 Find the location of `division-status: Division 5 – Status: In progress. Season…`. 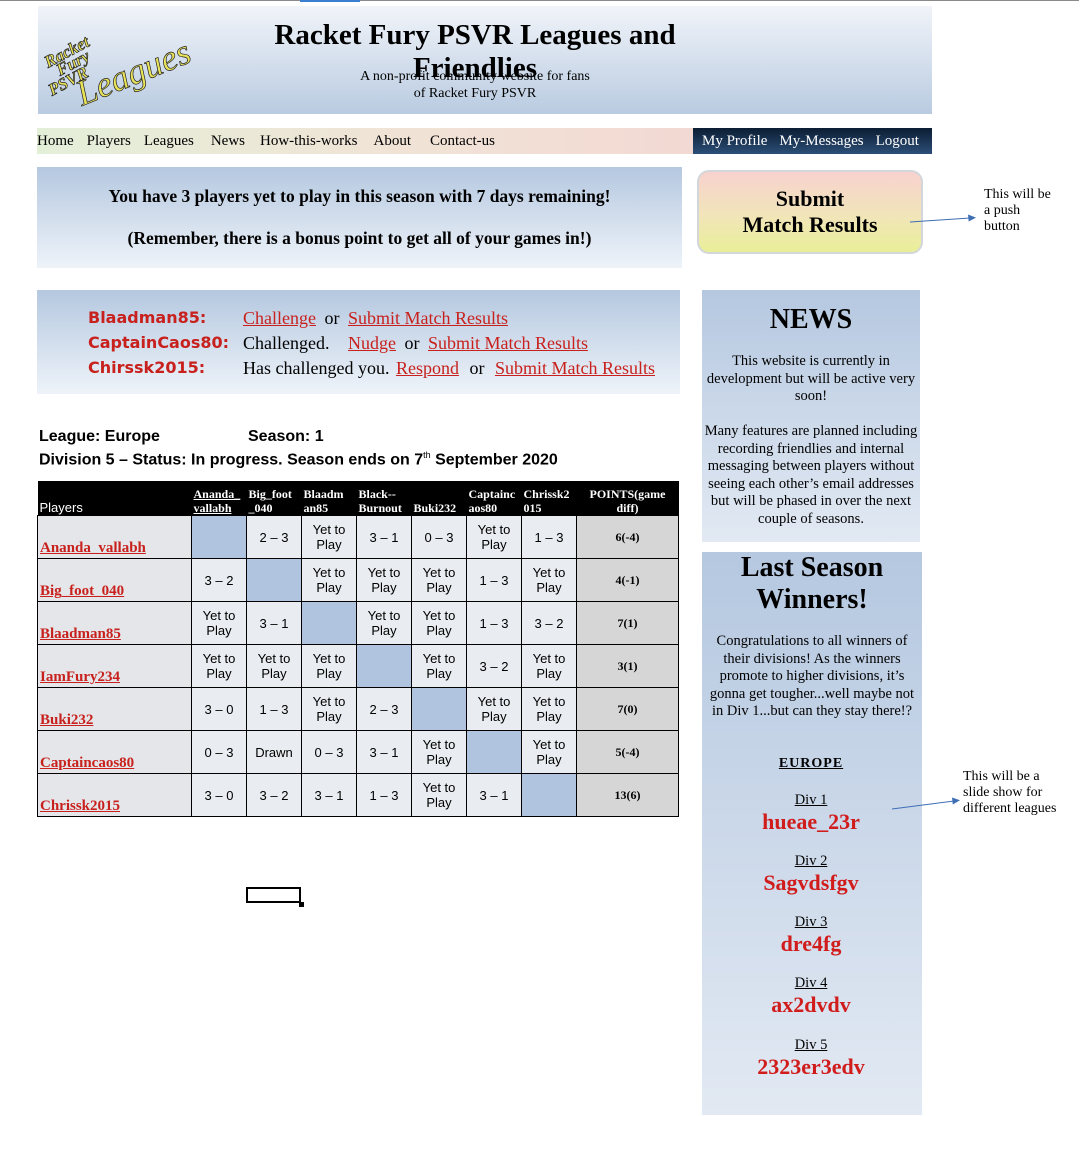

division-status: Division 5 – Status: In progress. Season… is located at coordinates (298, 457).